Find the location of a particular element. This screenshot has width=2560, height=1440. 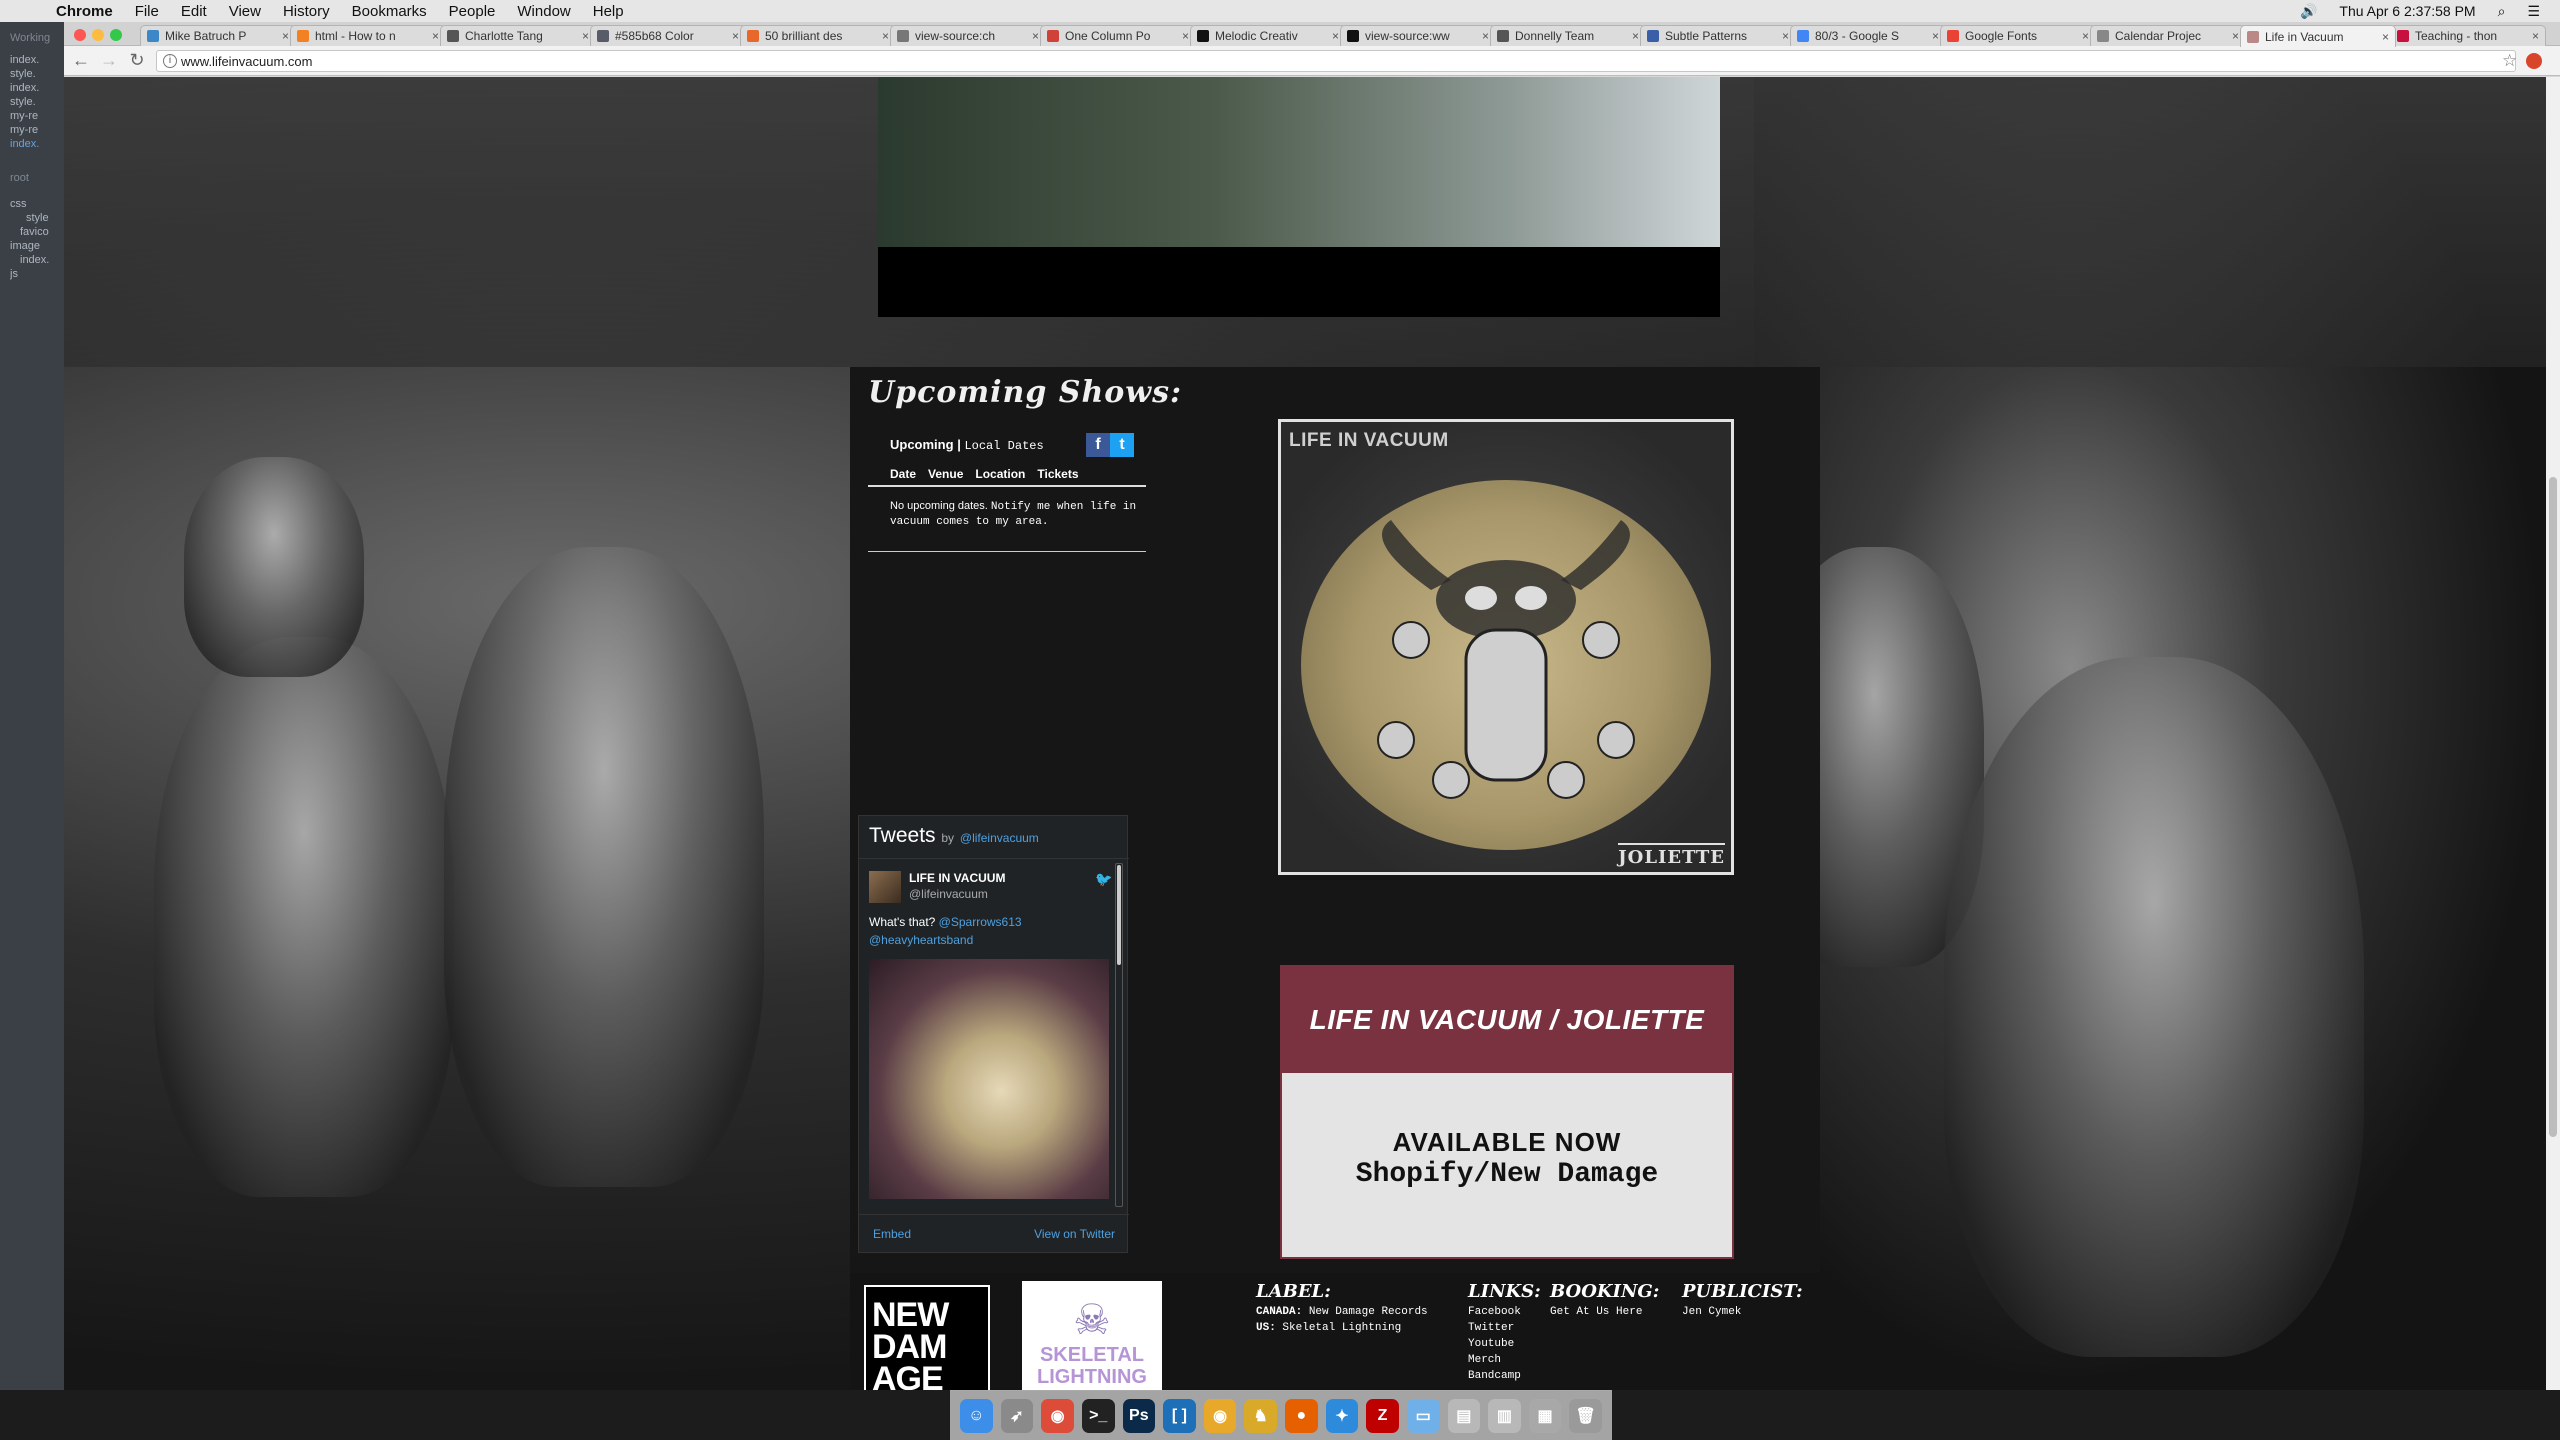

twitter-icon: t is located at coordinates (1122, 445).